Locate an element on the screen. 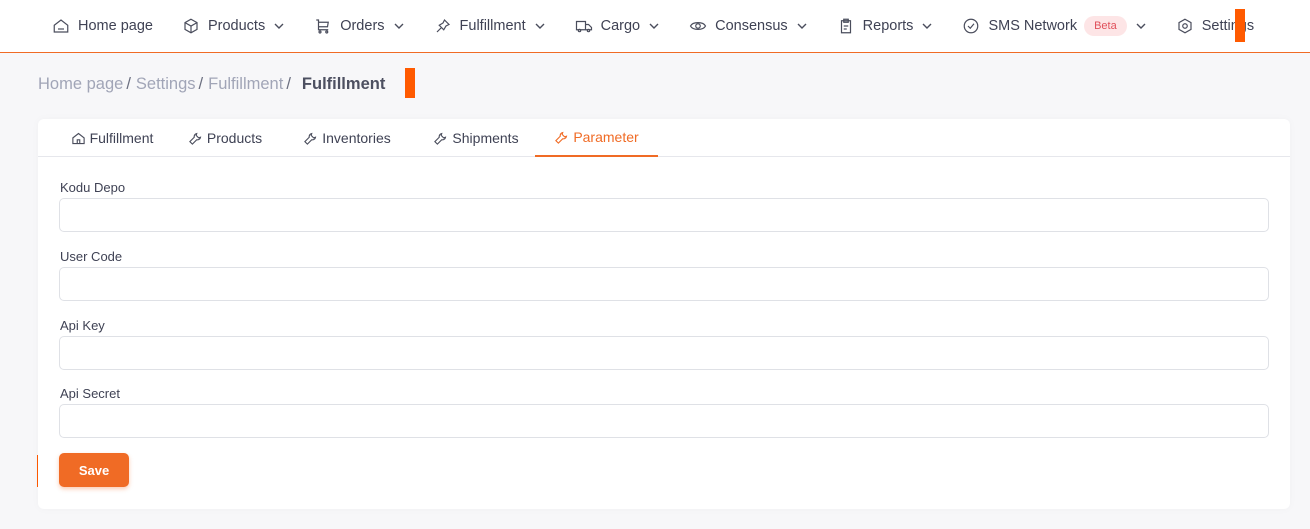  nav-item-home-page: Home page is located at coordinates (102, 26).